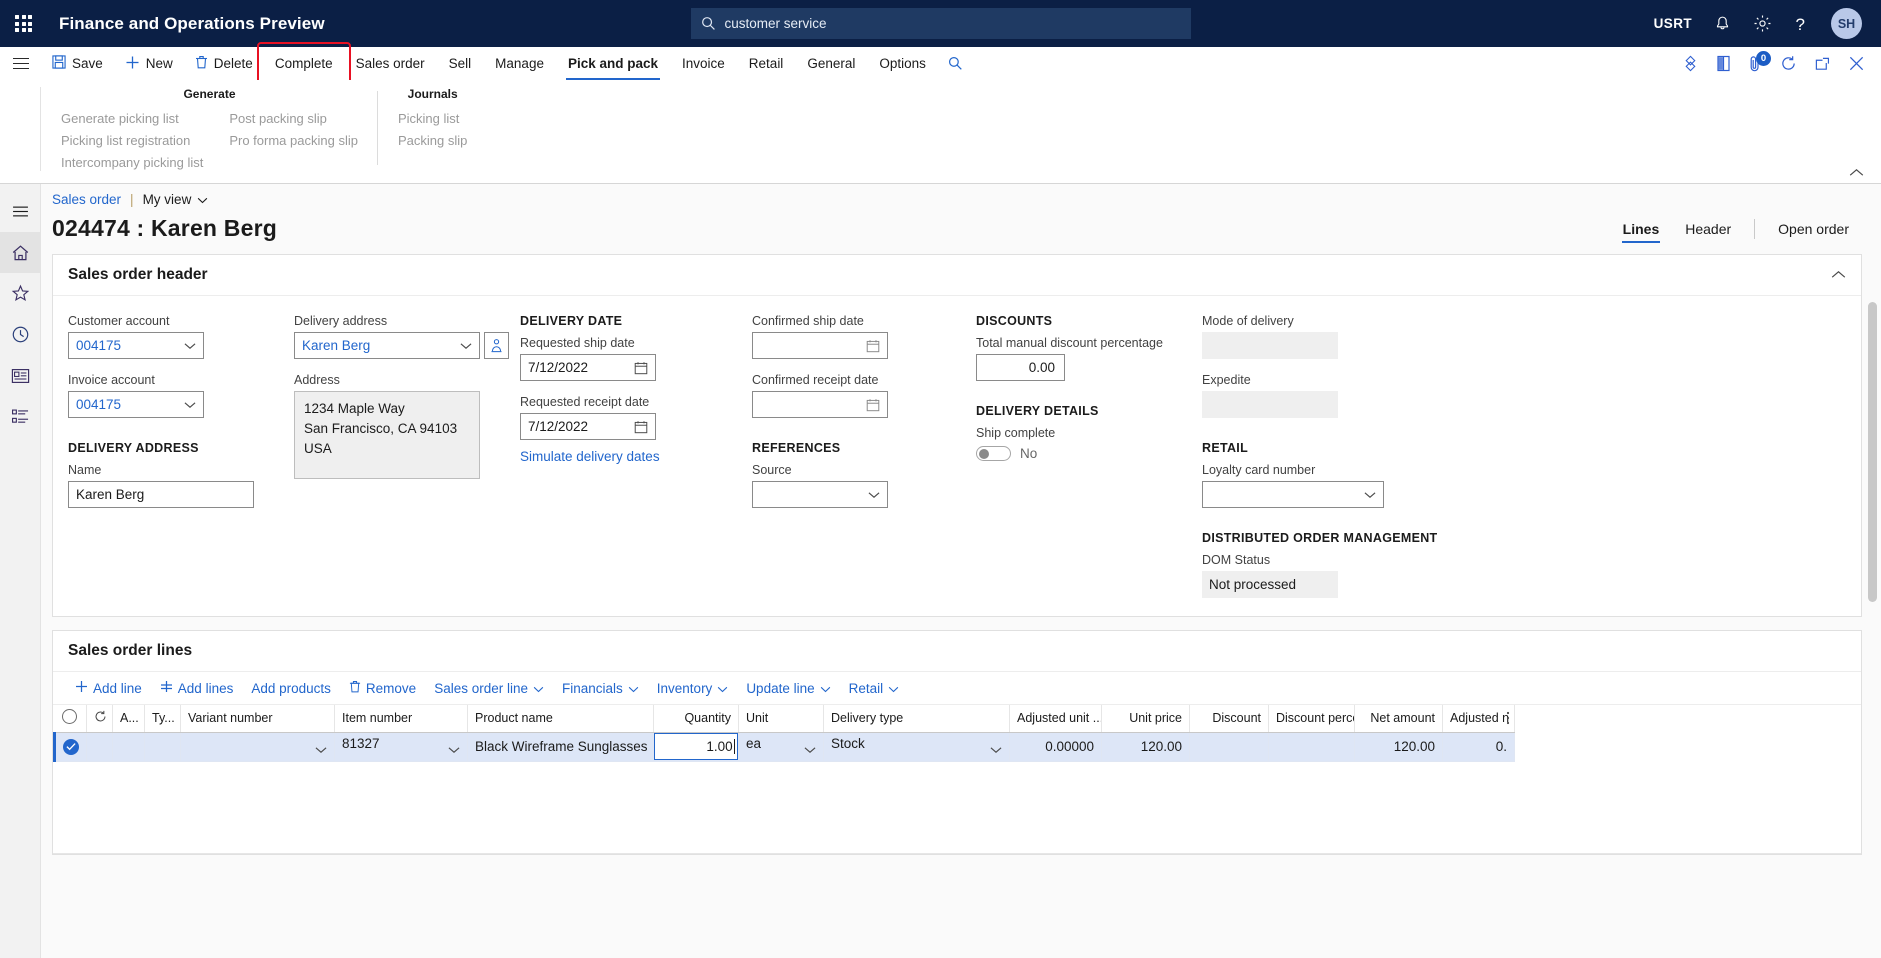 The image size is (1881, 958). What do you see at coordinates (1759, 61) in the screenshot?
I see `attachment-icon: 0` at bounding box center [1759, 61].